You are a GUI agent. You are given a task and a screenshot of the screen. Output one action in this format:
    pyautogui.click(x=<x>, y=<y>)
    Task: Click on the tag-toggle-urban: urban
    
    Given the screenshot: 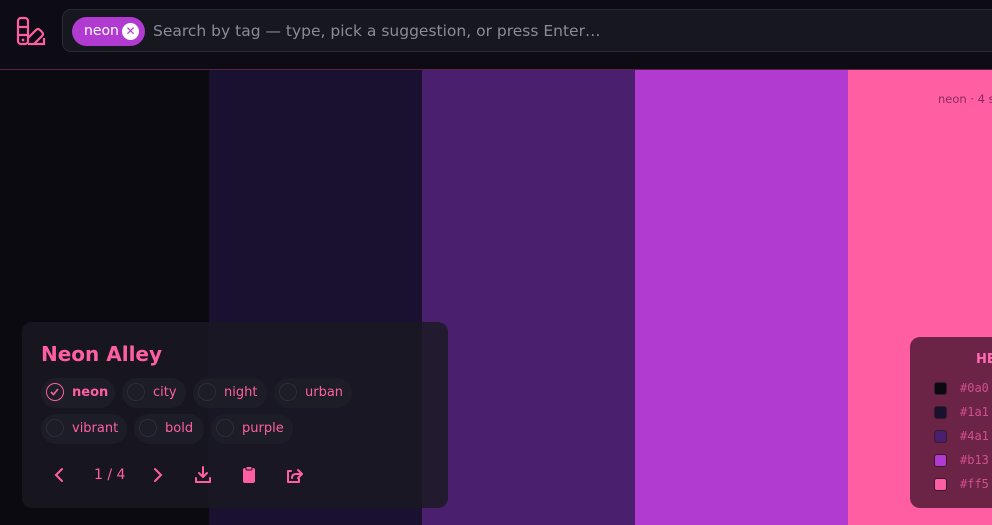 What is the action you would take?
    pyautogui.click(x=313, y=393)
    